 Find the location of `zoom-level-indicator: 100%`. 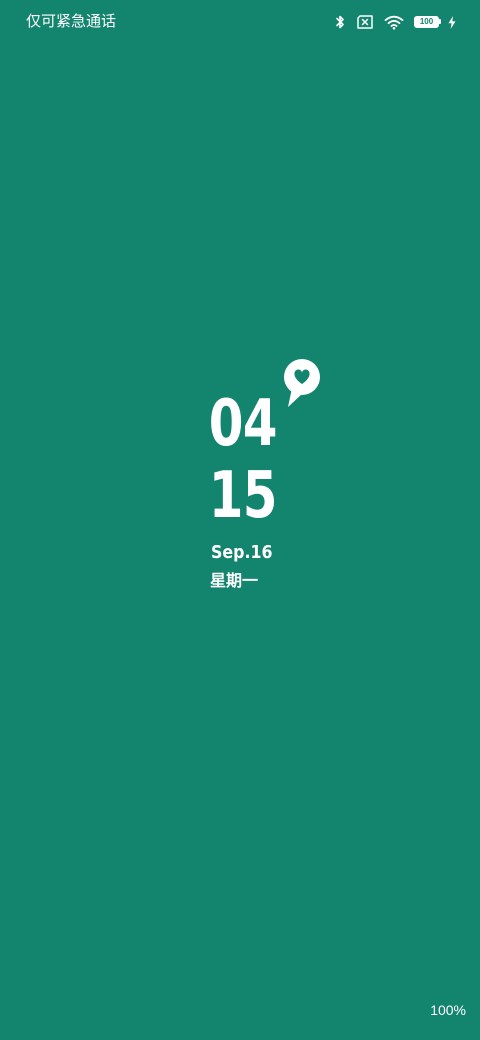

zoom-level-indicator: 100% is located at coordinates (448, 1010).